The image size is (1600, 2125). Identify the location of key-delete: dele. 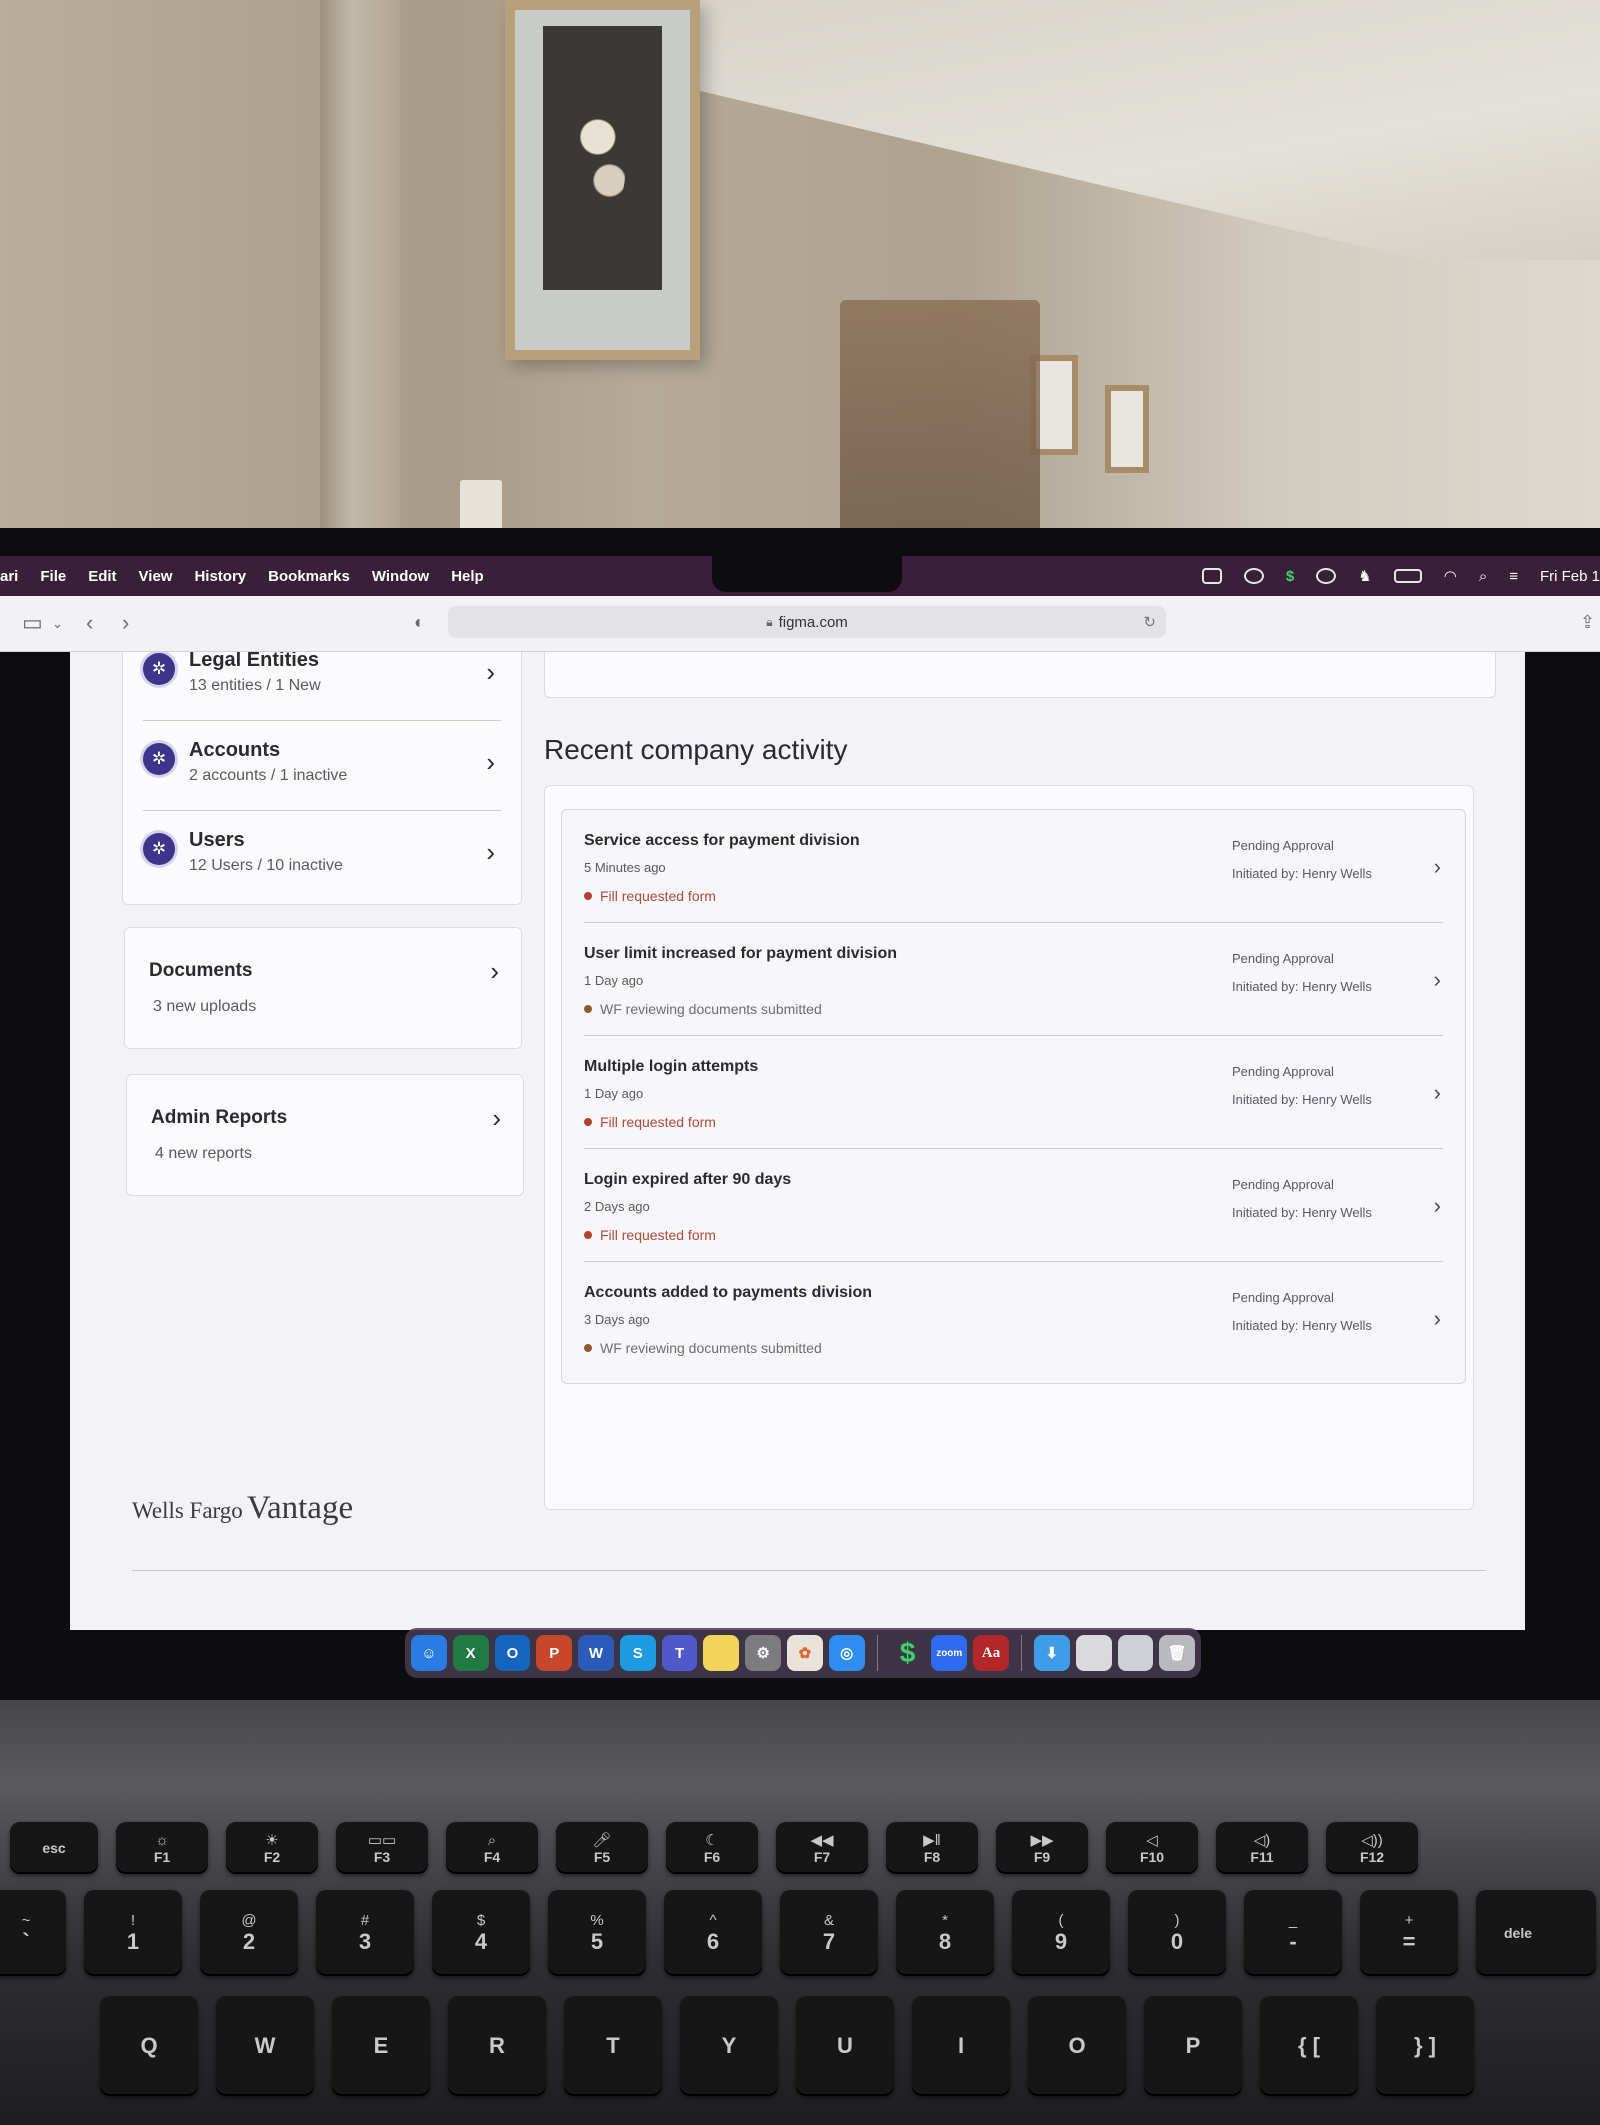
(1536, 1933).